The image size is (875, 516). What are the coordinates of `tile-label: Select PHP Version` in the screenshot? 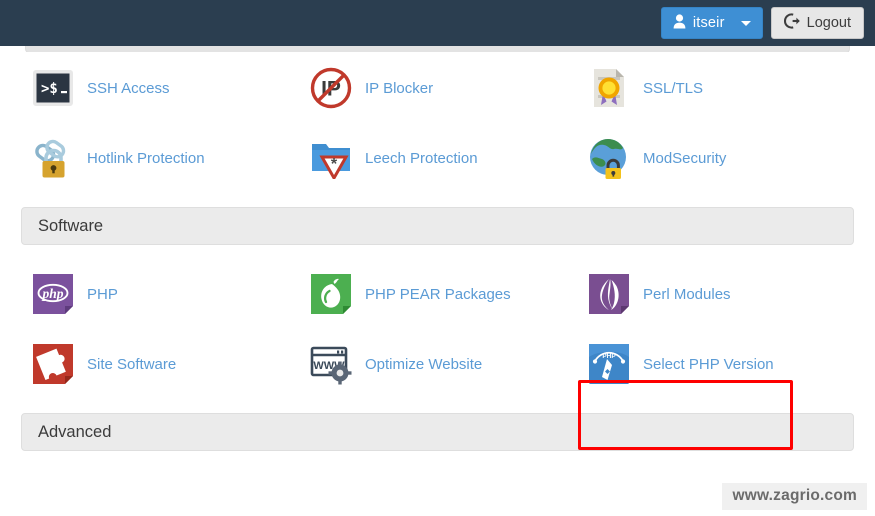 It's located at (708, 364).